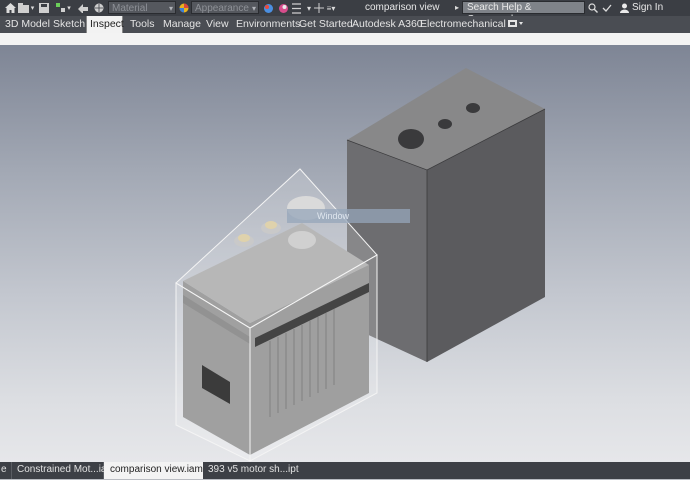 This screenshot has height=500, width=690. Describe the element at coordinates (105, 25) in the screenshot. I see `tab-inspect: Inspect` at that location.